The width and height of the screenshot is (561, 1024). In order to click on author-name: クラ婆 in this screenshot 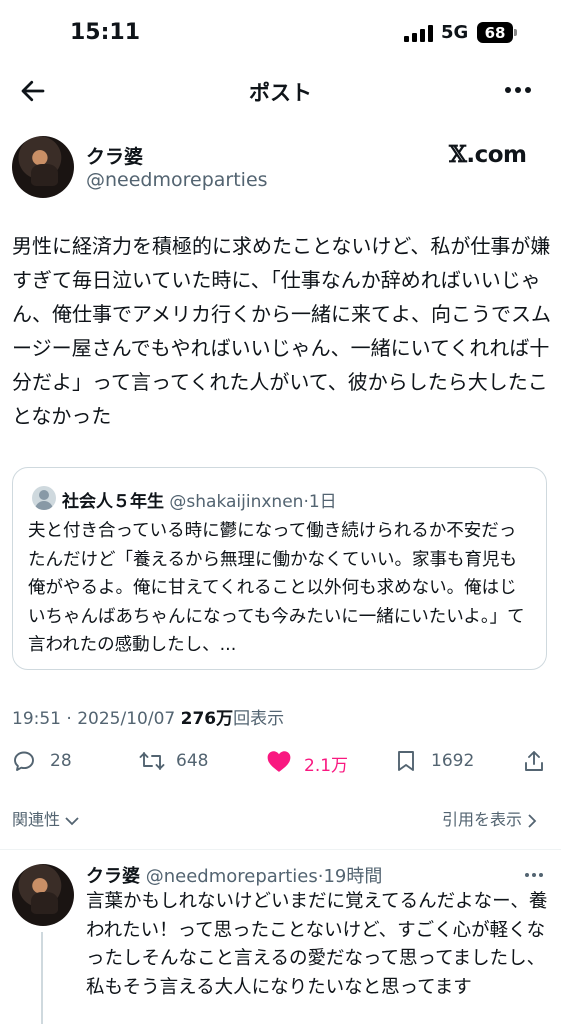, I will do `click(114, 155)`.